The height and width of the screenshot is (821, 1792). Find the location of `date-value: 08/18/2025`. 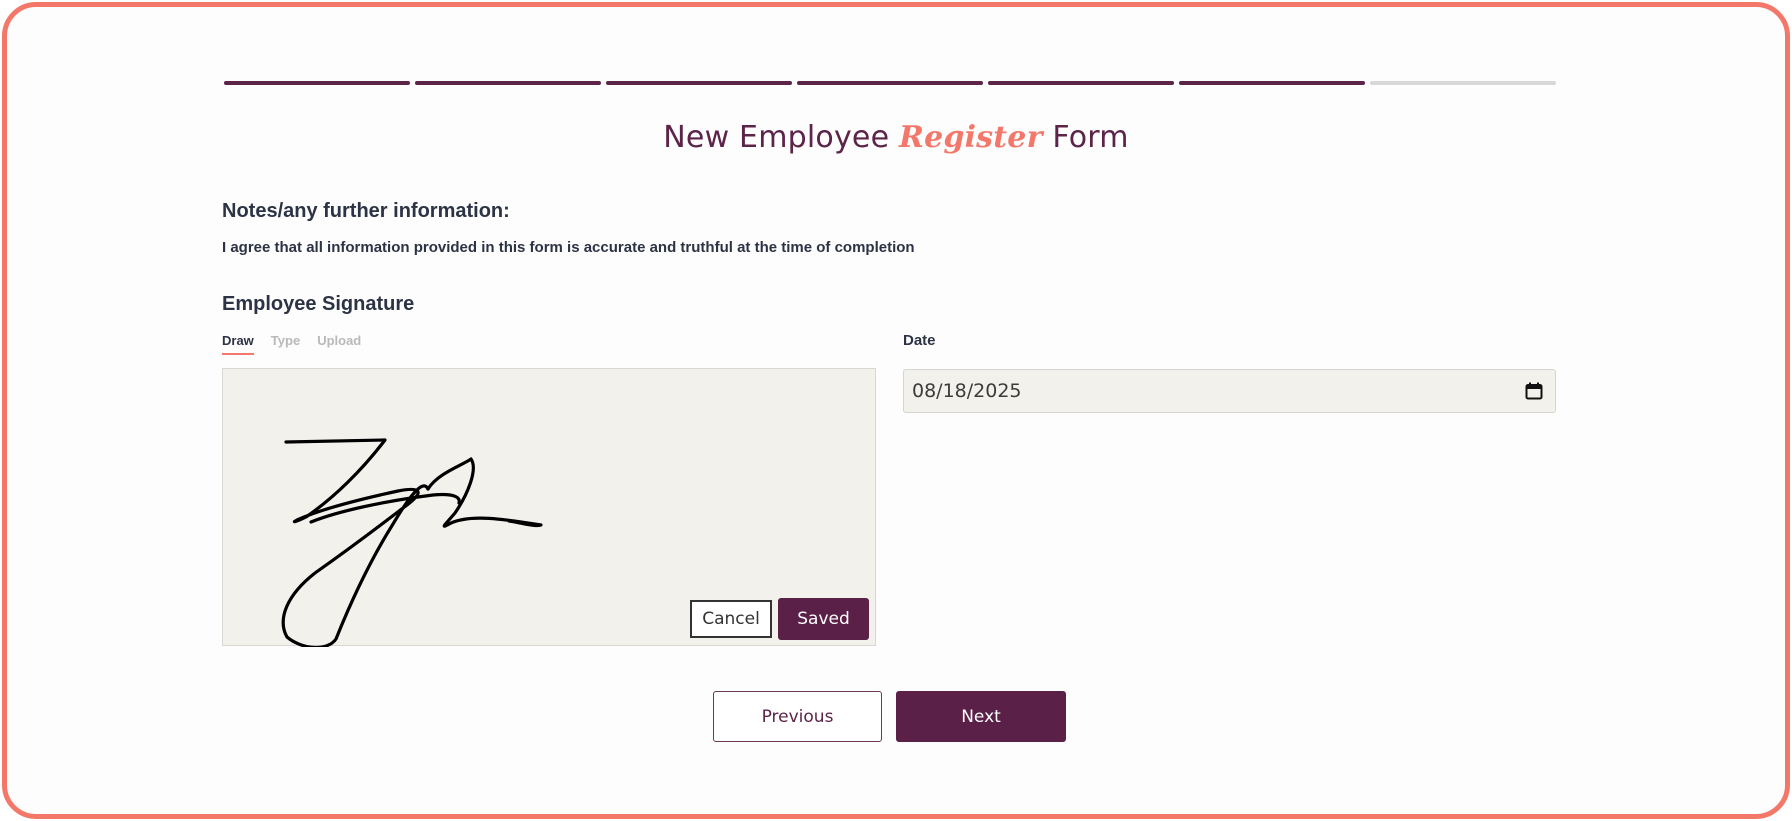

date-value: 08/18/2025 is located at coordinates (967, 391).